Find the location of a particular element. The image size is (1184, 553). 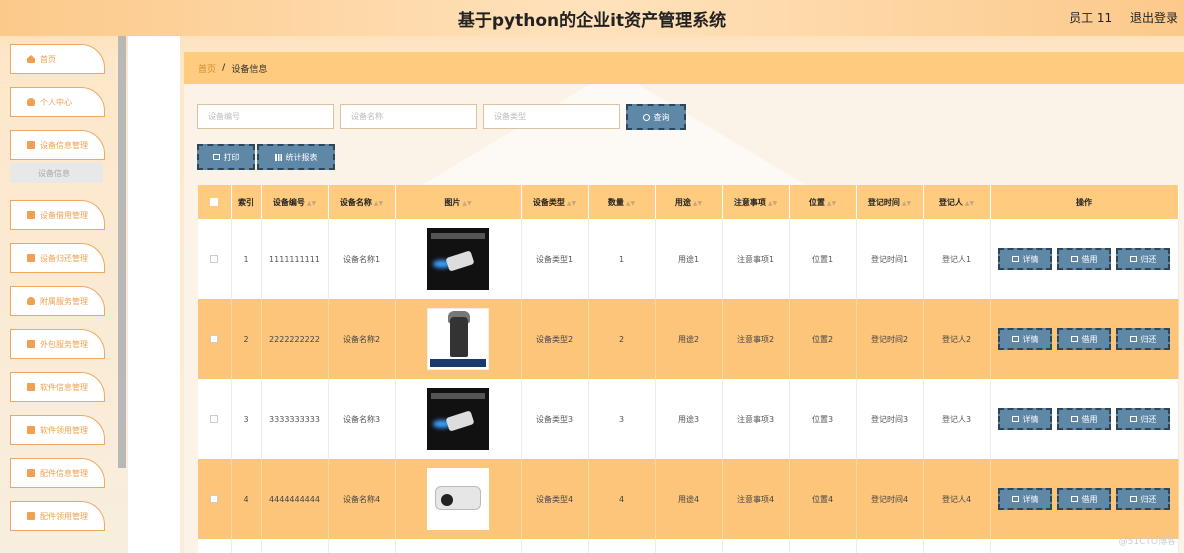

sidebar-item-device-borrow: 设备借用管理 is located at coordinates (57, 215).